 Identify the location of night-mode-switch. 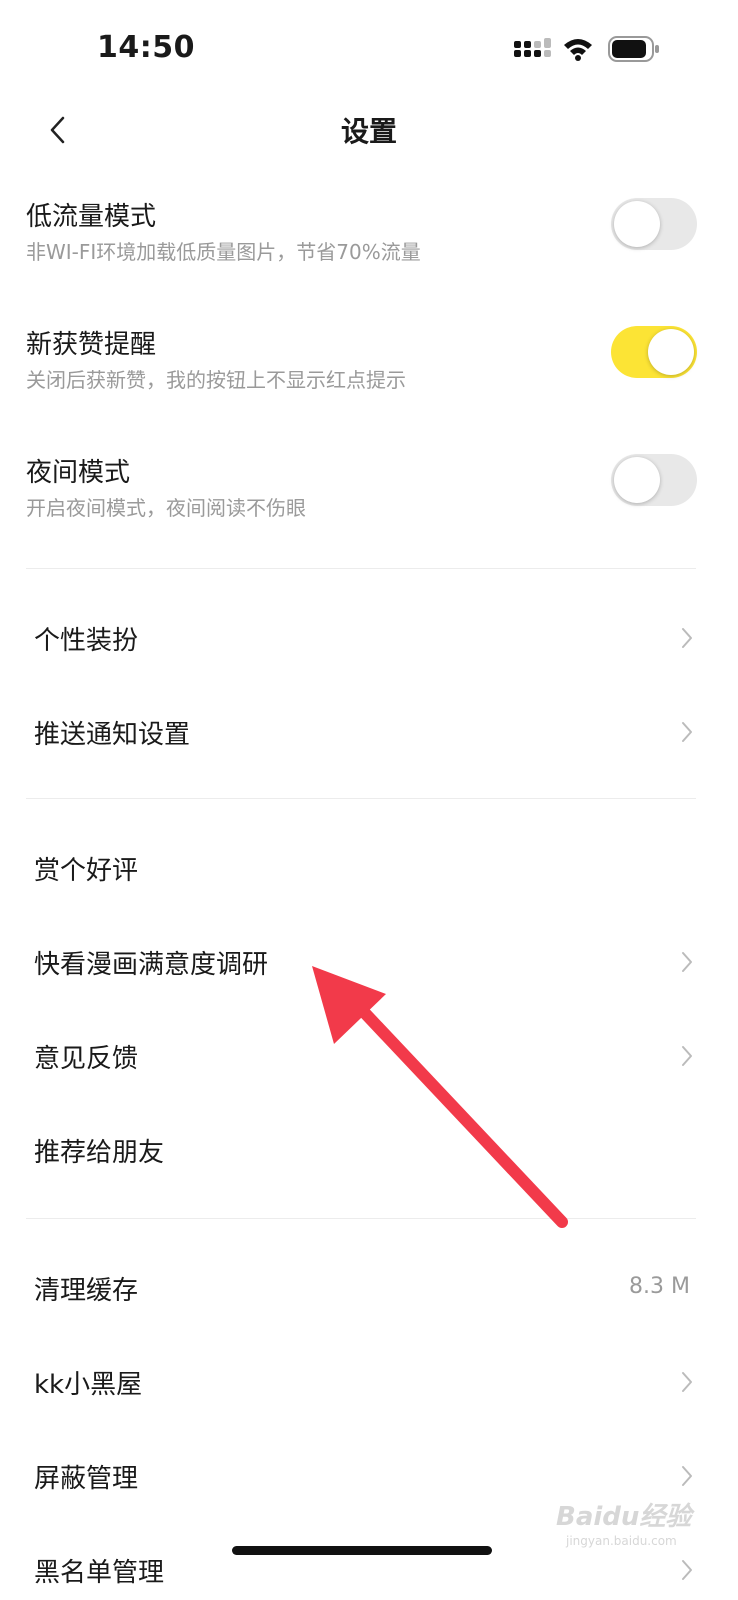
(654, 480).